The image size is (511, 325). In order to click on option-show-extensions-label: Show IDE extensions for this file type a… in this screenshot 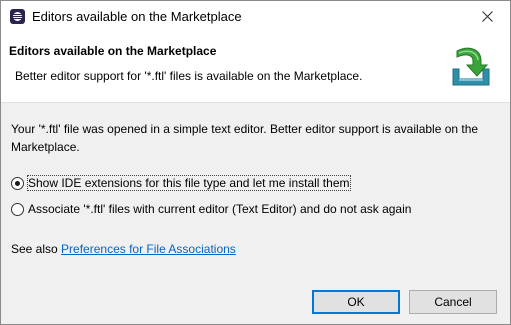, I will do `click(189, 183)`.